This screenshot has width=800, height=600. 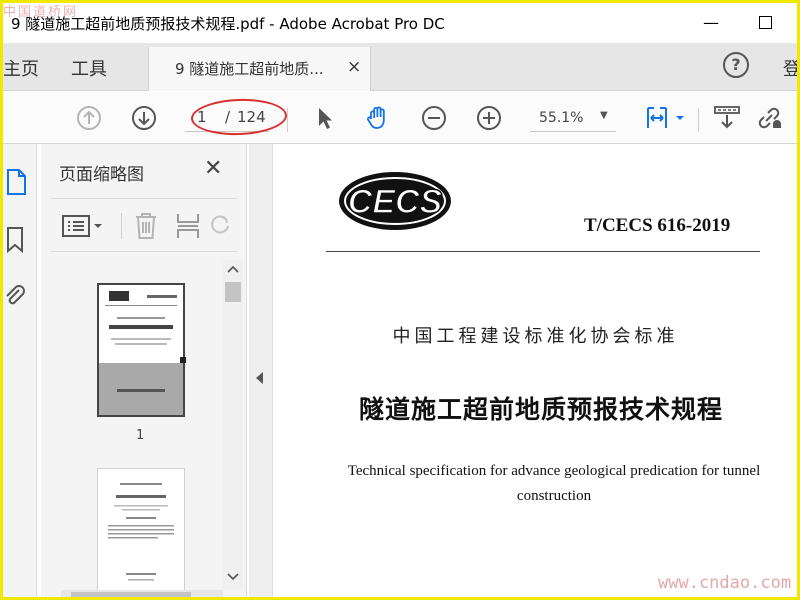 I want to click on tab-document: 9 隧道施工超前地质... ×, so click(x=259, y=69).